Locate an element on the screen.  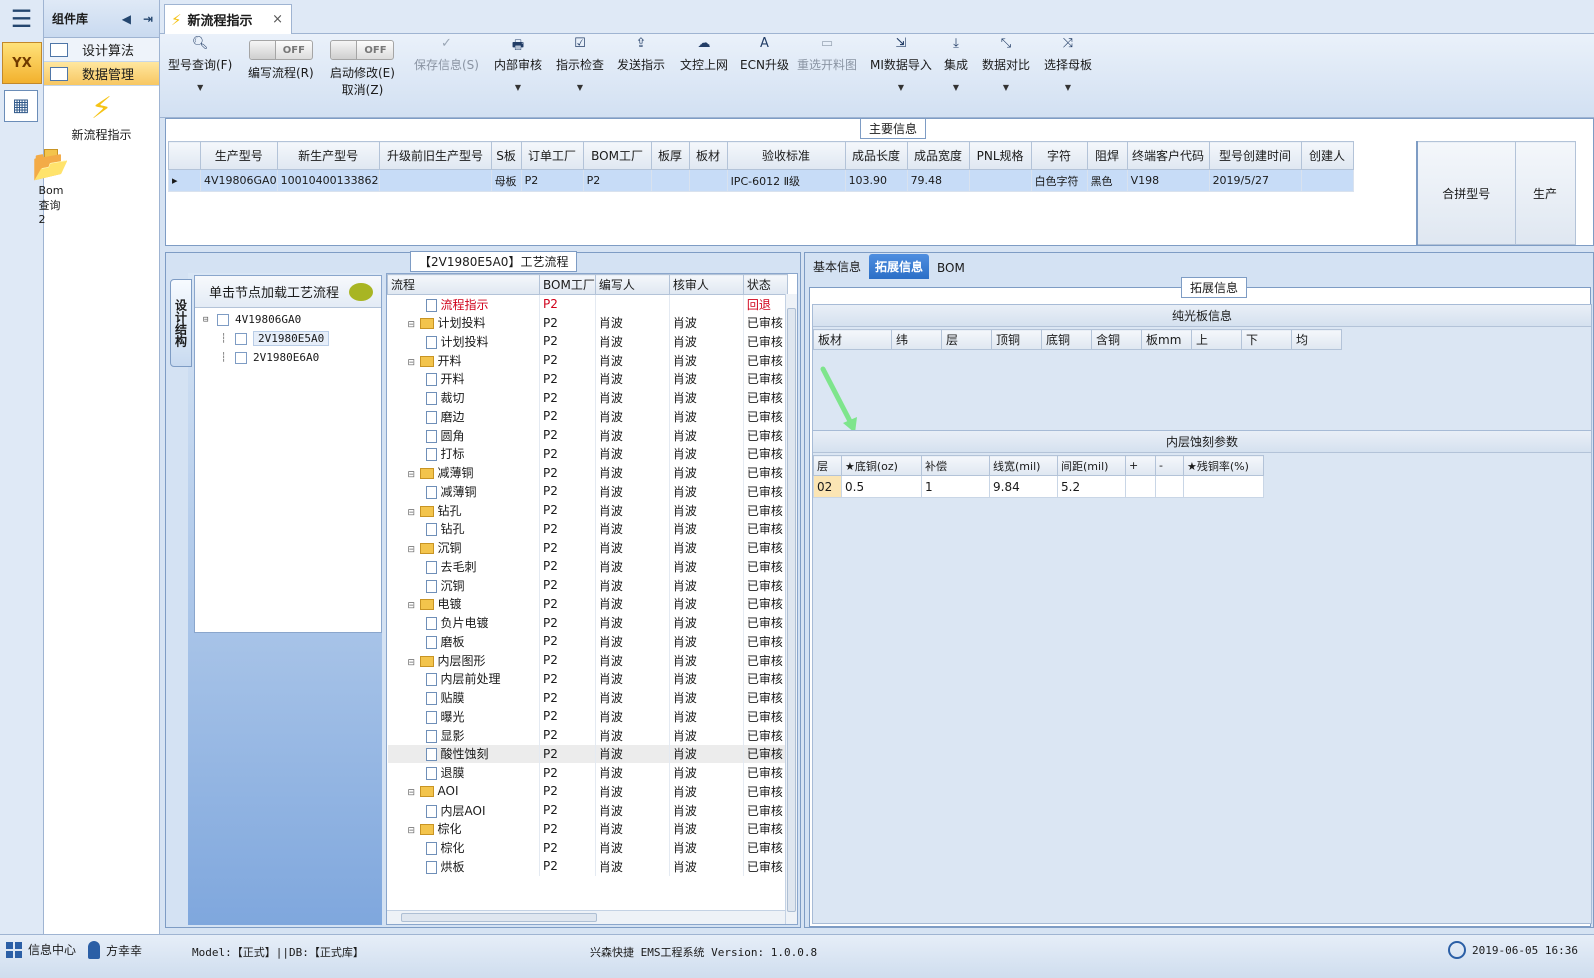
select-mother-board-button: ⤨ 选择母板 ▼ is located at coordinates (1068, 64).